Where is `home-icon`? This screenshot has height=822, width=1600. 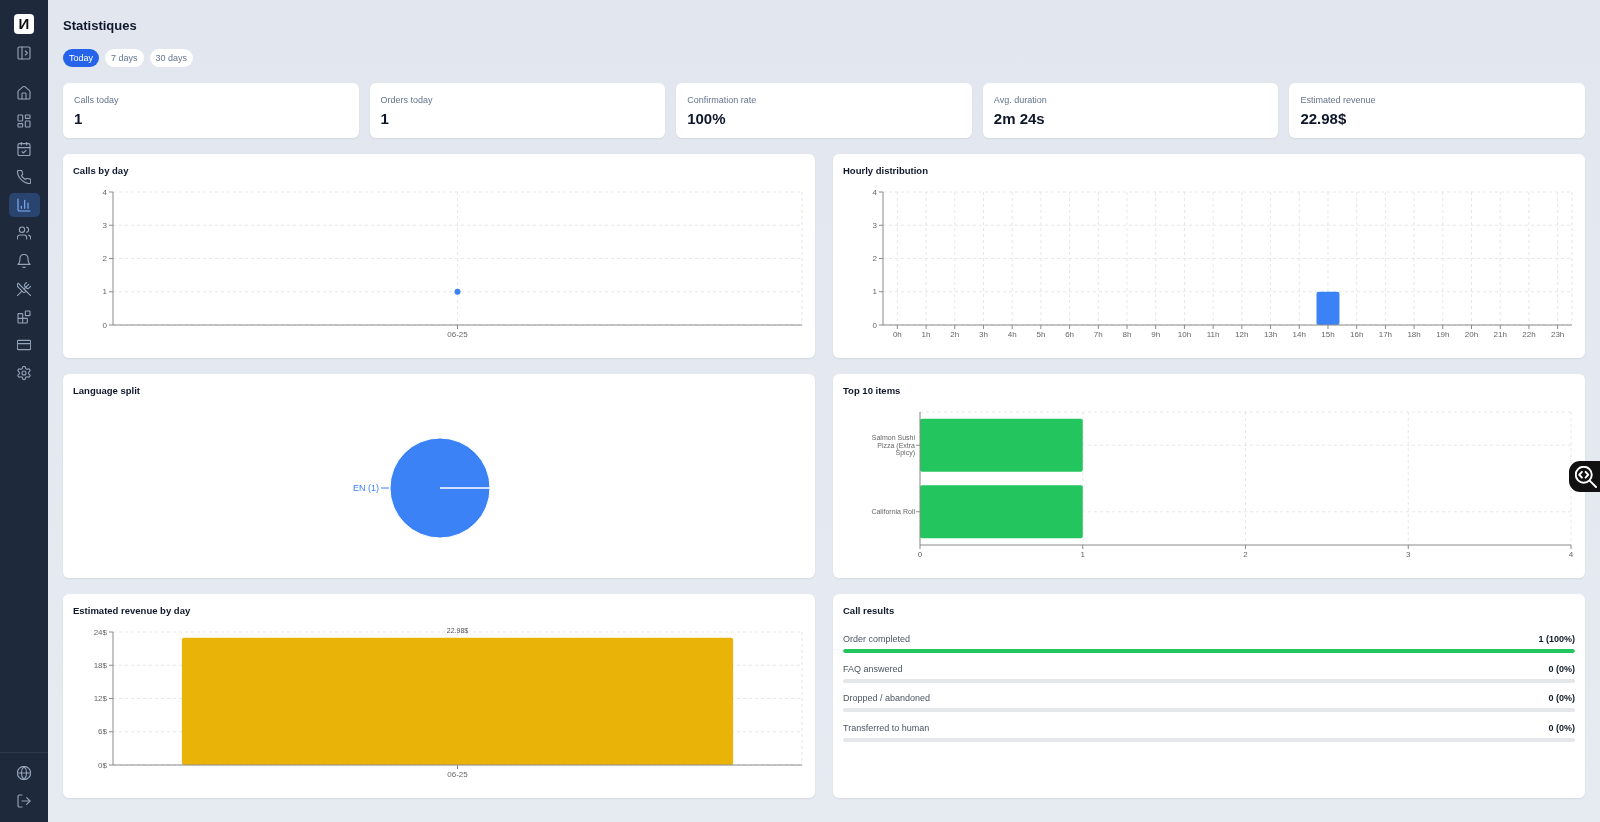 home-icon is located at coordinates (24, 93).